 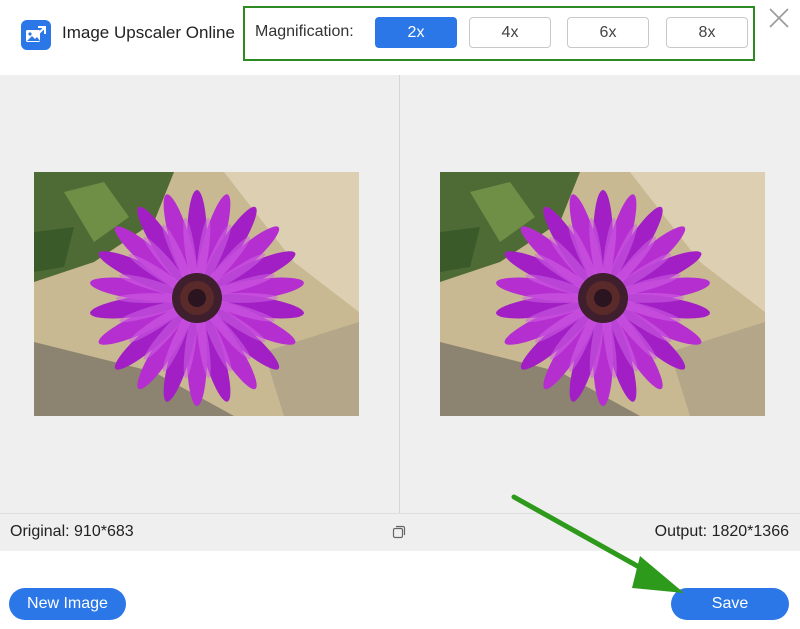 I want to click on magnification-2x-button: 2x, so click(x=416, y=32).